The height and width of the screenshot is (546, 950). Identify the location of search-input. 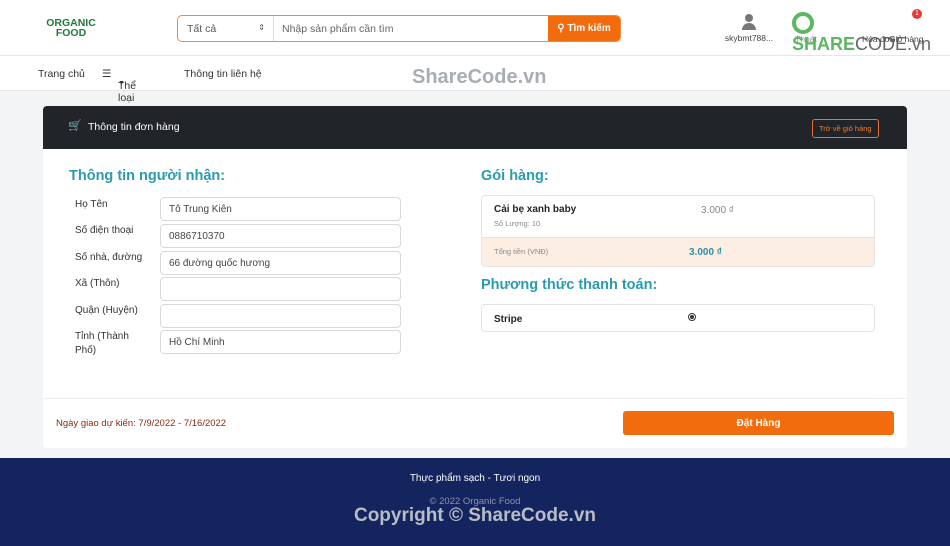
(411, 28).